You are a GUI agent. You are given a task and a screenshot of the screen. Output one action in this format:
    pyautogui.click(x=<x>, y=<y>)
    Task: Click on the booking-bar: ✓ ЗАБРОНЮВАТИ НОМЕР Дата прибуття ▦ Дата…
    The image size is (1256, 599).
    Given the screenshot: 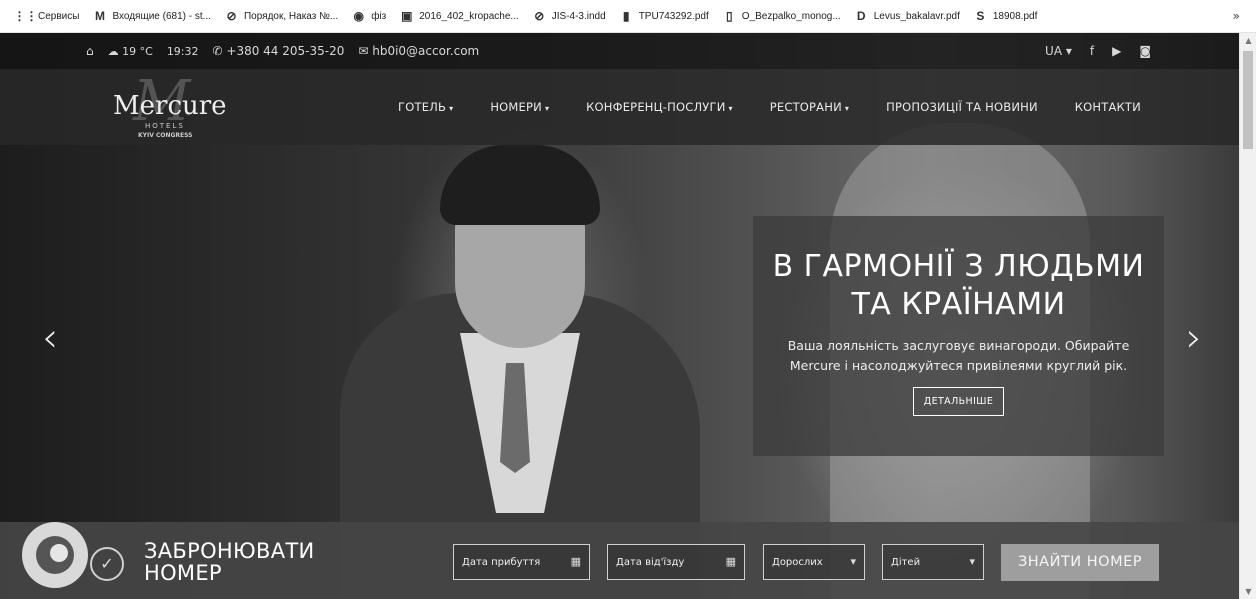 What is the action you would take?
    pyautogui.click(x=619, y=560)
    